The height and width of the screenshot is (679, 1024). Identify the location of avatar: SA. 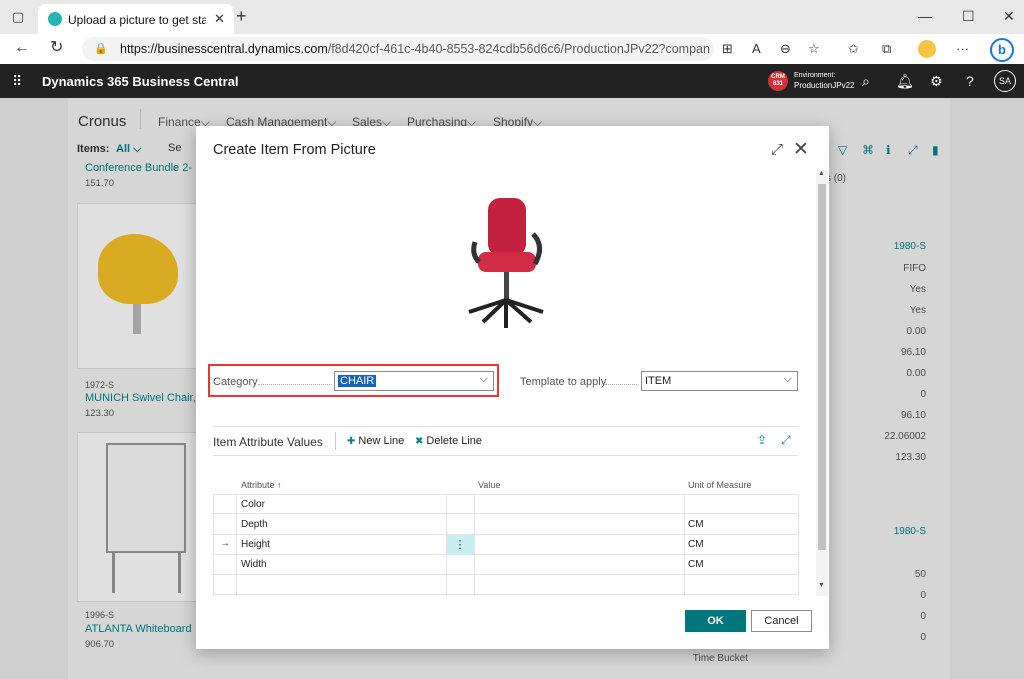
(1005, 81).